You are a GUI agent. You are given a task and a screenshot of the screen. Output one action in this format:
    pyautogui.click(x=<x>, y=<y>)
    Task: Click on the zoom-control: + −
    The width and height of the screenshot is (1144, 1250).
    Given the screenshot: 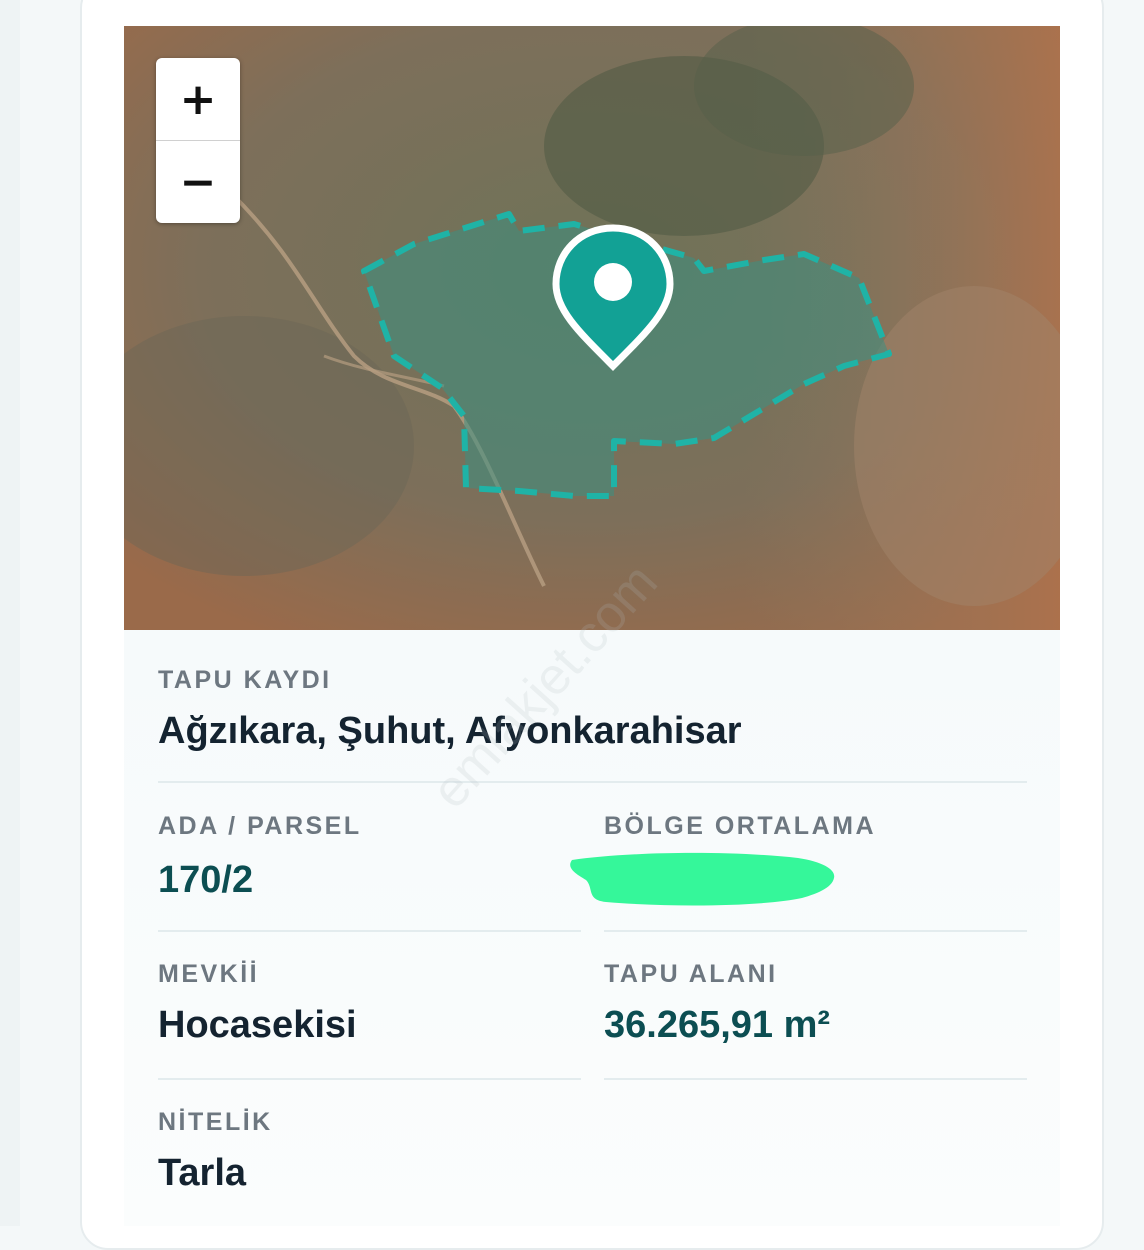 What is the action you would take?
    pyautogui.click(x=198, y=140)
    